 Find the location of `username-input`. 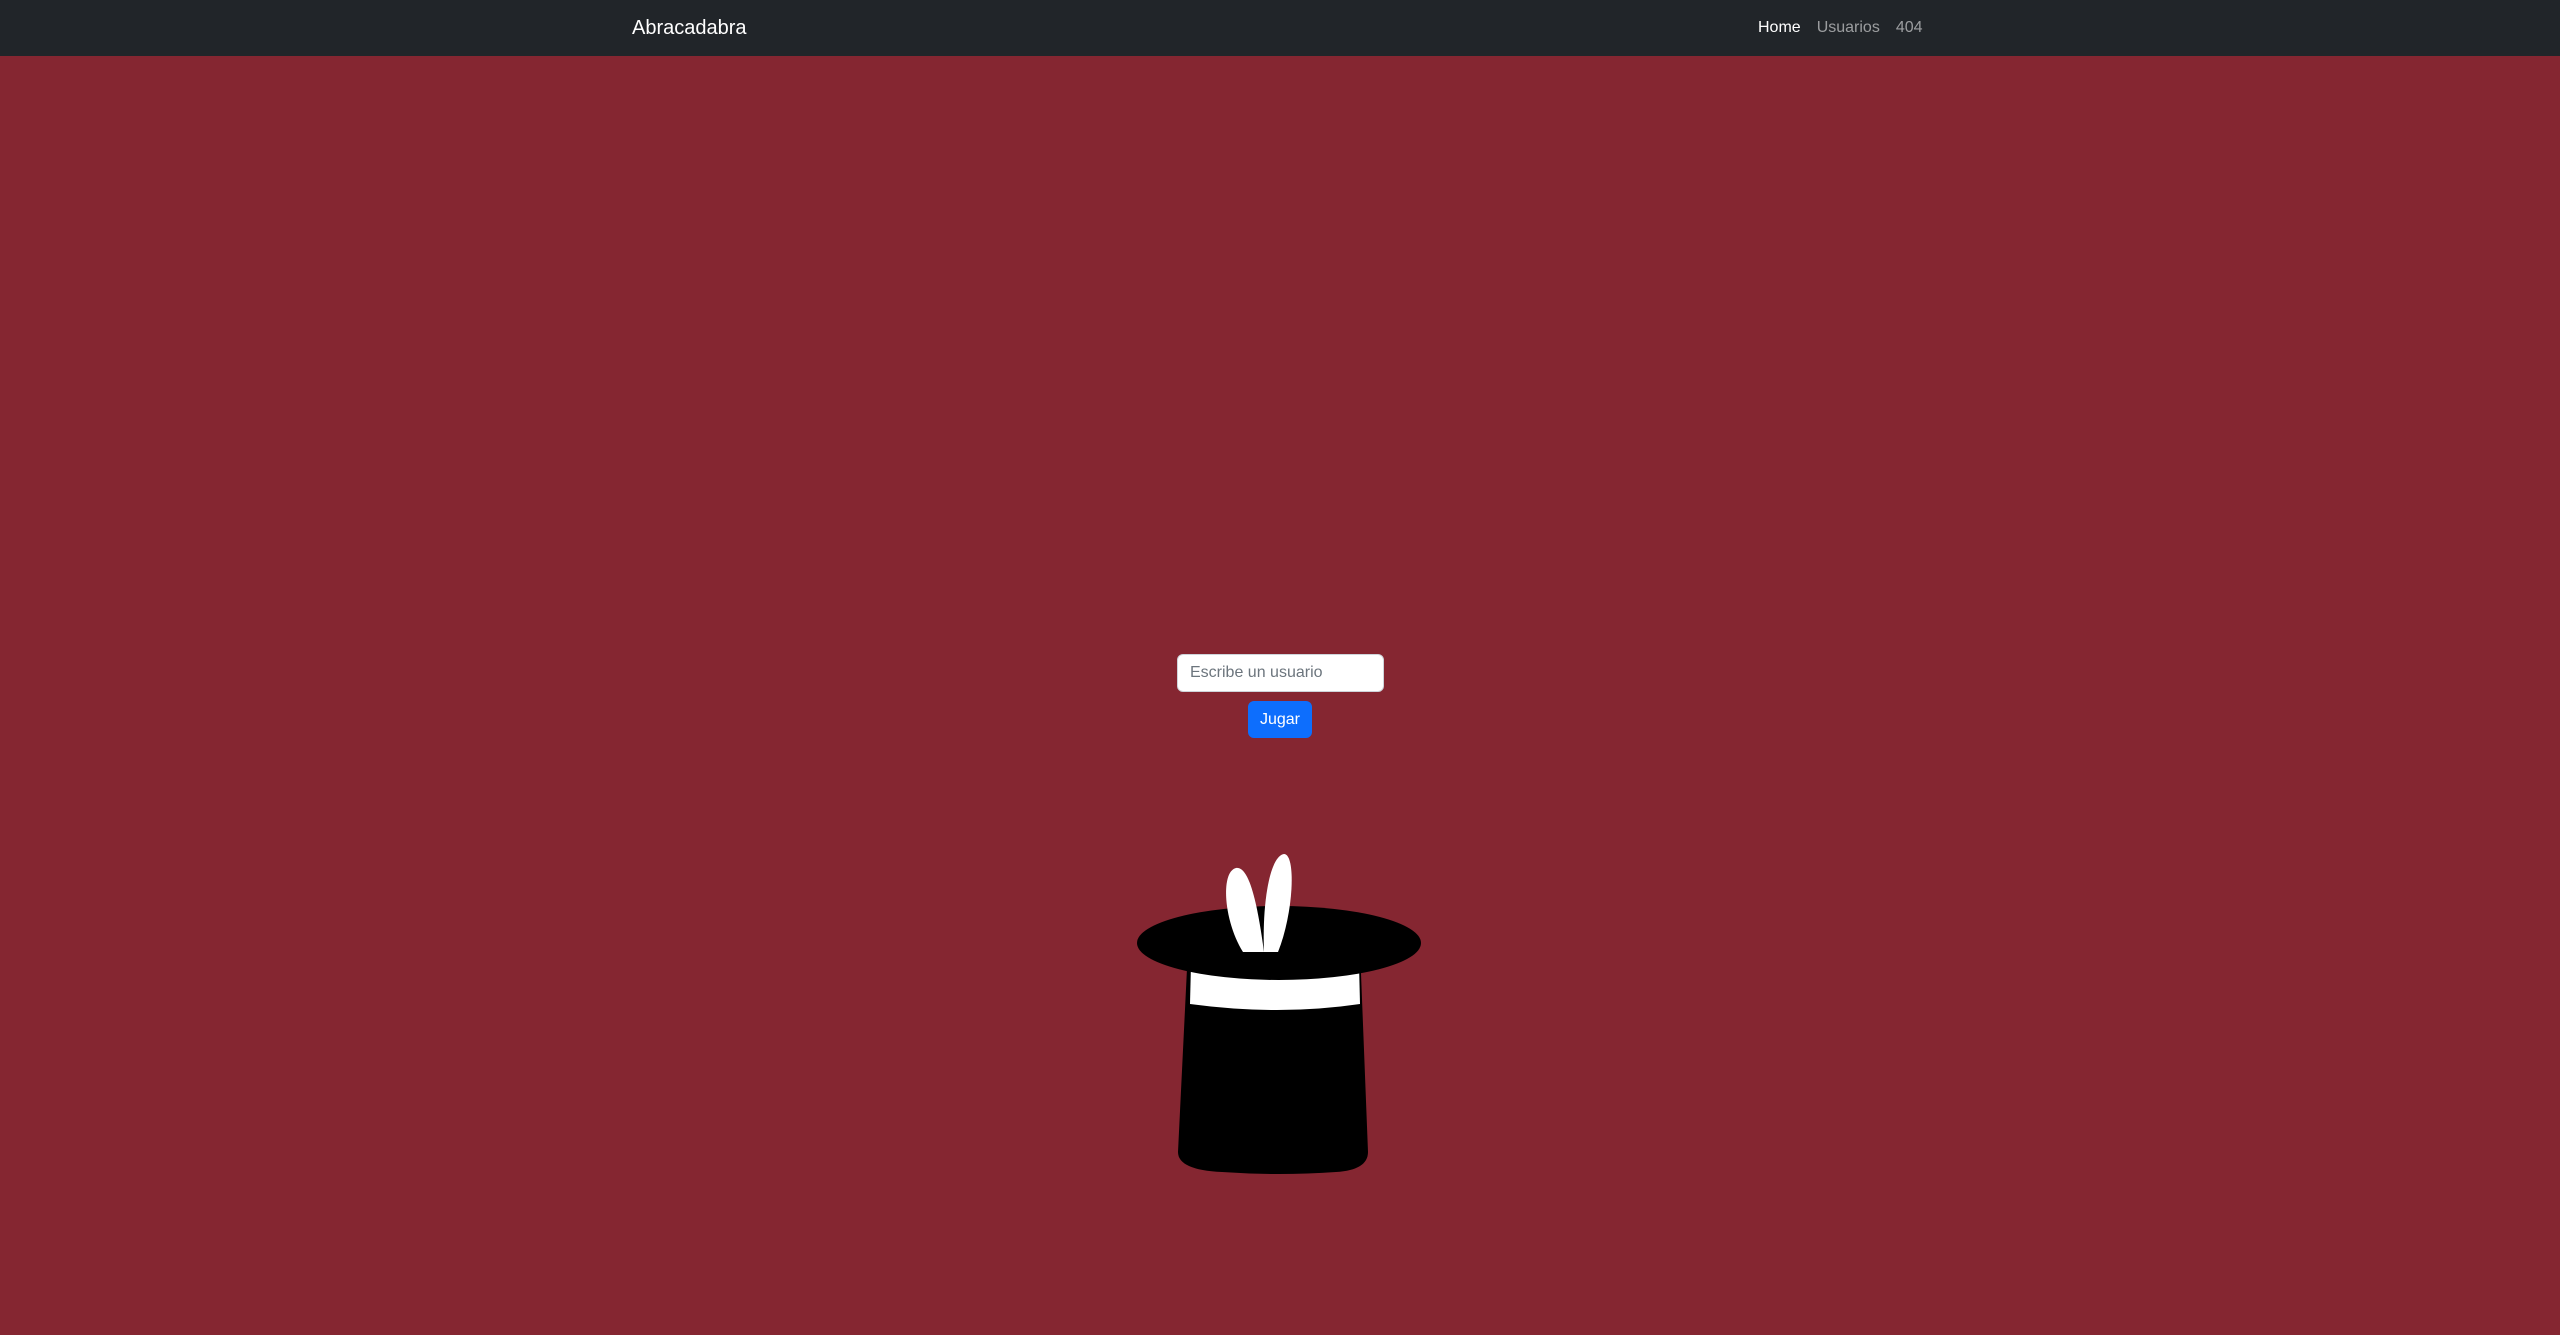

username-input is located at coordinates (1280, 673).